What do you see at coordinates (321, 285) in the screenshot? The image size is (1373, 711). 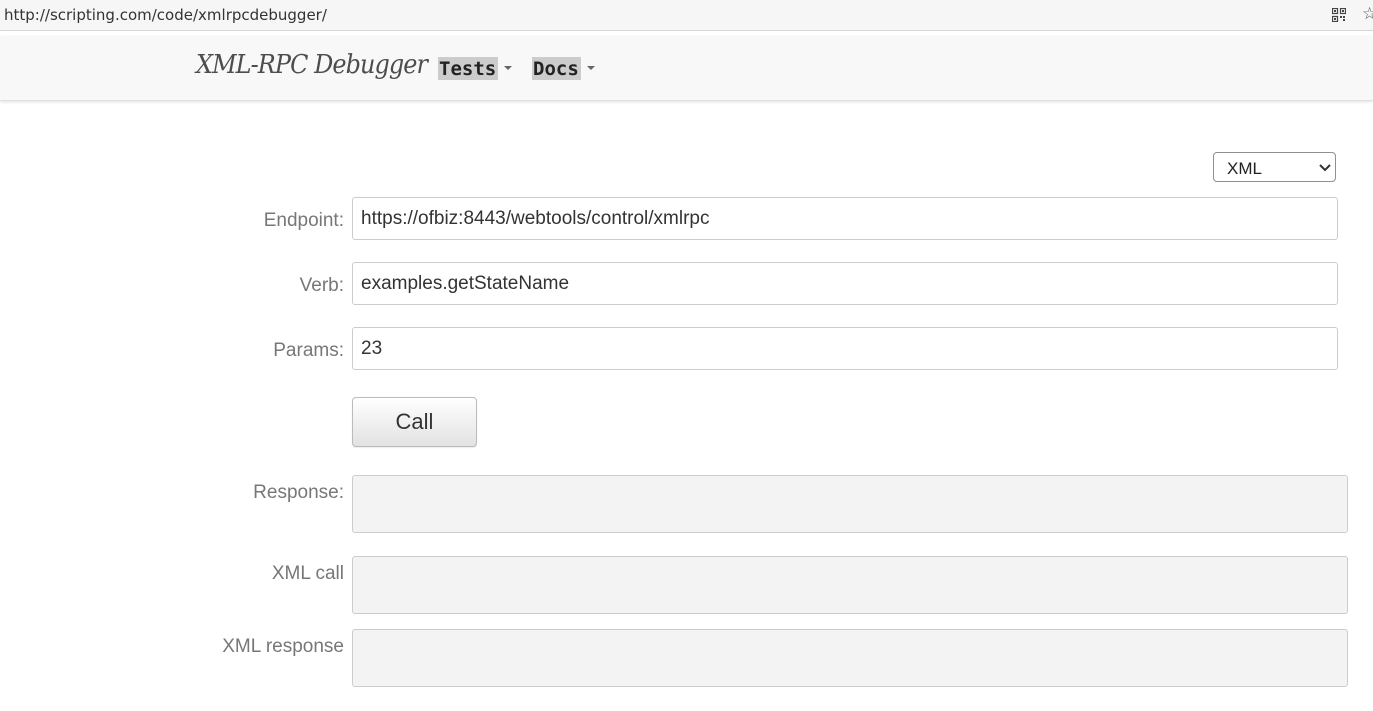 I see `verb-label: Verb:` at bounding box center [321, 285].